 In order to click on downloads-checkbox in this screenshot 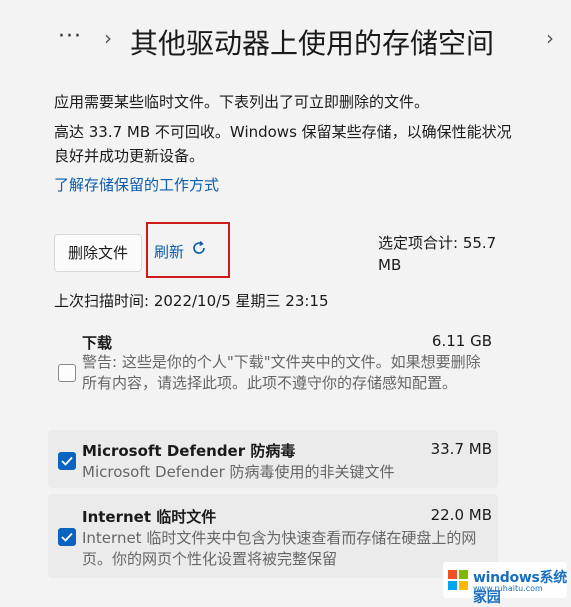, I will do `click(67, 373)`.